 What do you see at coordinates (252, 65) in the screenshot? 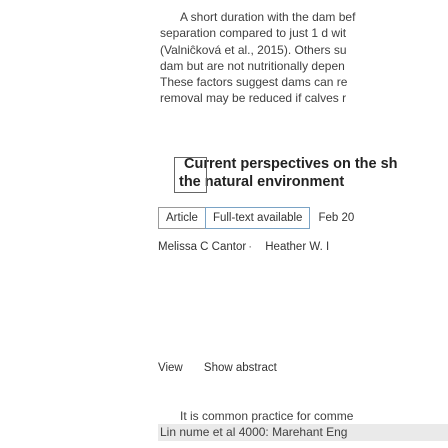
I see `snippet-line: dam but are not nutritionally depen` at bounding box center [252, 65].